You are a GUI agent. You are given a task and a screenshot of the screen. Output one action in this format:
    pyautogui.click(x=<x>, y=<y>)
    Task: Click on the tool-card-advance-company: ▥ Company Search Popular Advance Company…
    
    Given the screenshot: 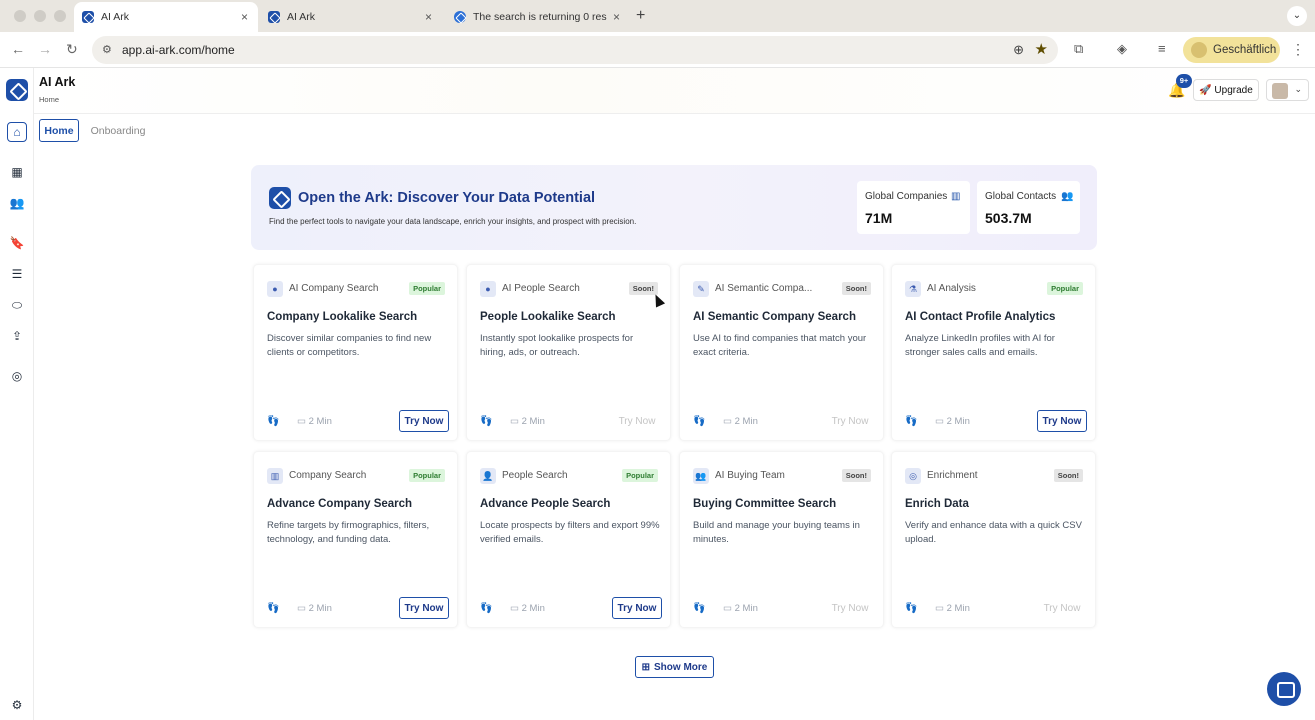 What is the action you would take?
    pyautogui.click(x=355, y=539)
    